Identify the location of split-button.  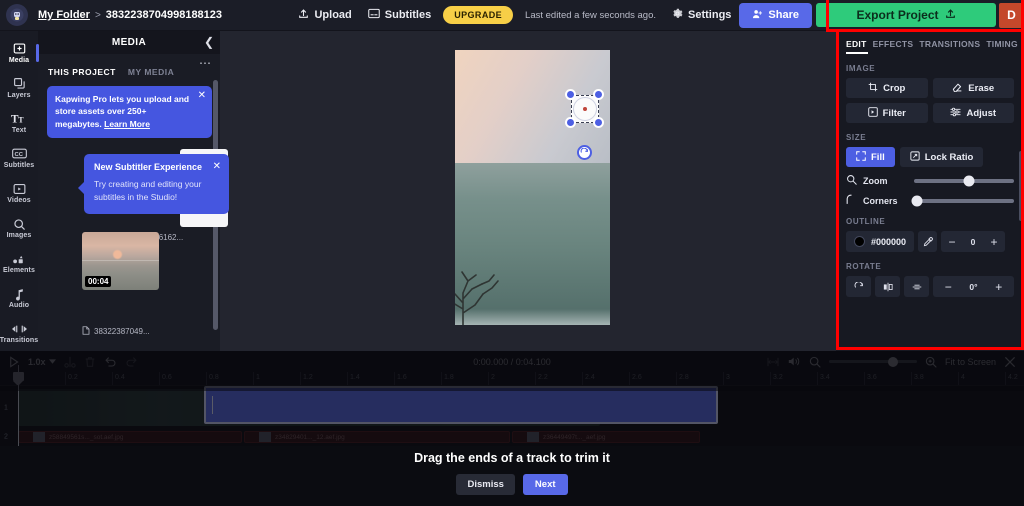
(69, 362).